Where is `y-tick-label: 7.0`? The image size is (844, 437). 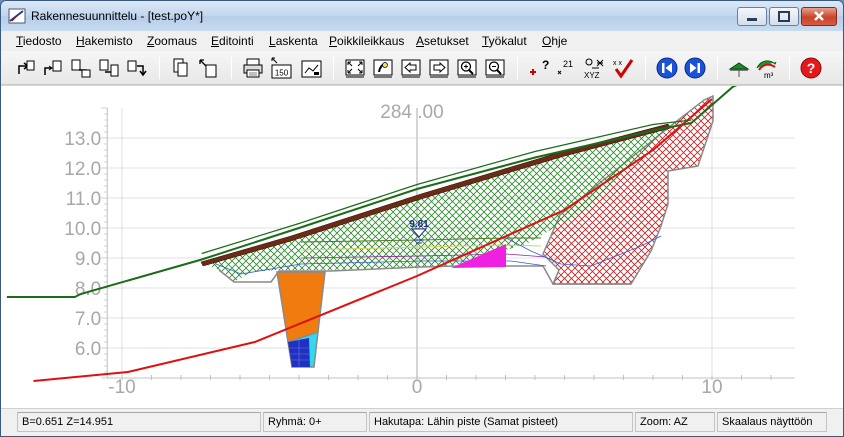
y-tick-label: 7.0 is located at coordinates (88, 319).